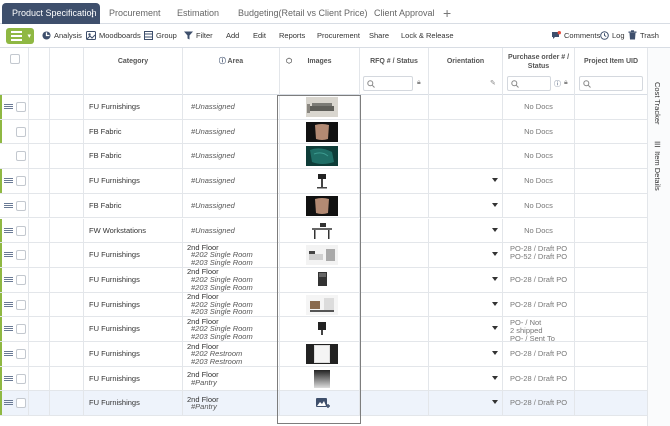 The image size is (670, 426). Describe the element at coordinates (338, 36) in the screenshot. I see `procurement-button: Procurement` at that location.